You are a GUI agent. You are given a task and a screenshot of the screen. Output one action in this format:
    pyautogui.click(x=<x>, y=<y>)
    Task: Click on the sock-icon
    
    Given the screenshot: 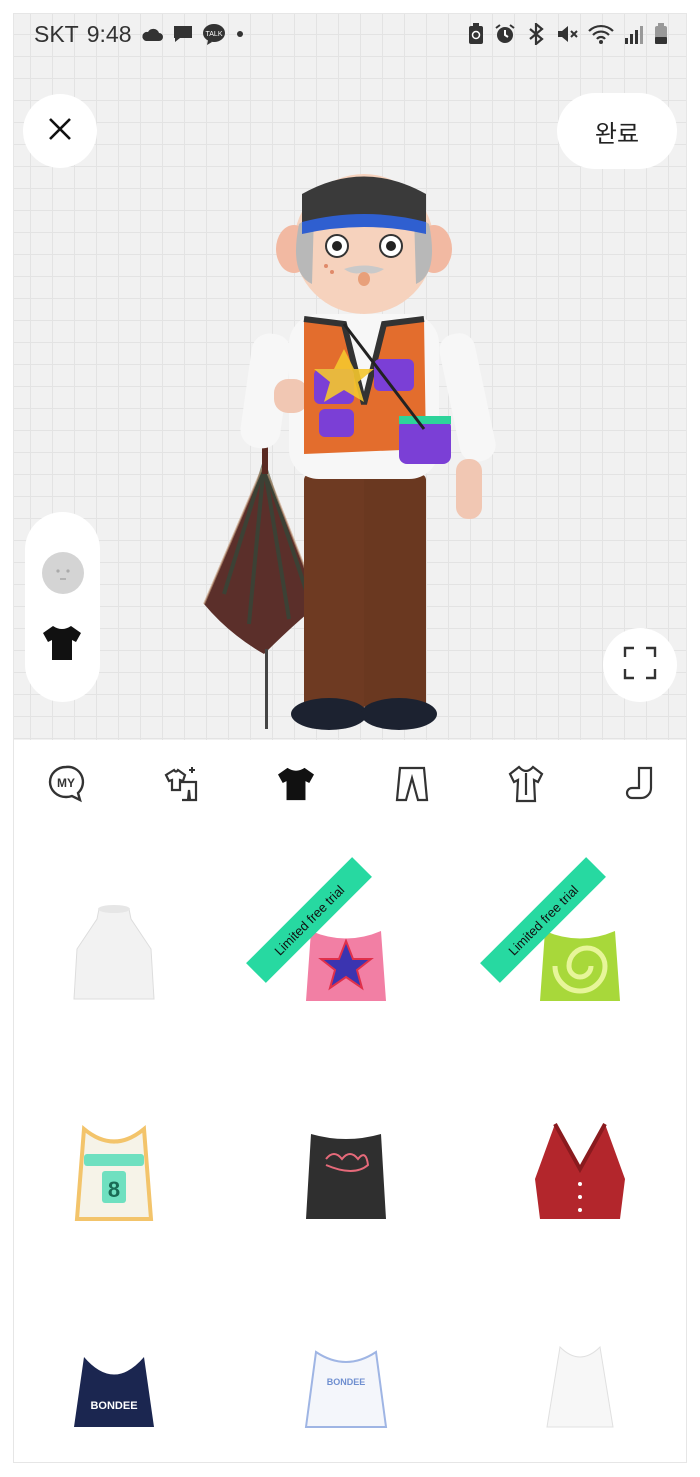 What is the action you would take?
    pyautogui.click(x=640, y=786)
    